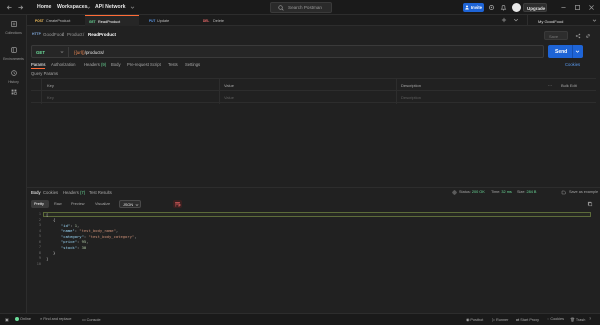 This screenshot has width=600, height=325. What do you see at coordinates (516, 7) in the screenshot?
I see `avatar` at bounding box center [516, 7].